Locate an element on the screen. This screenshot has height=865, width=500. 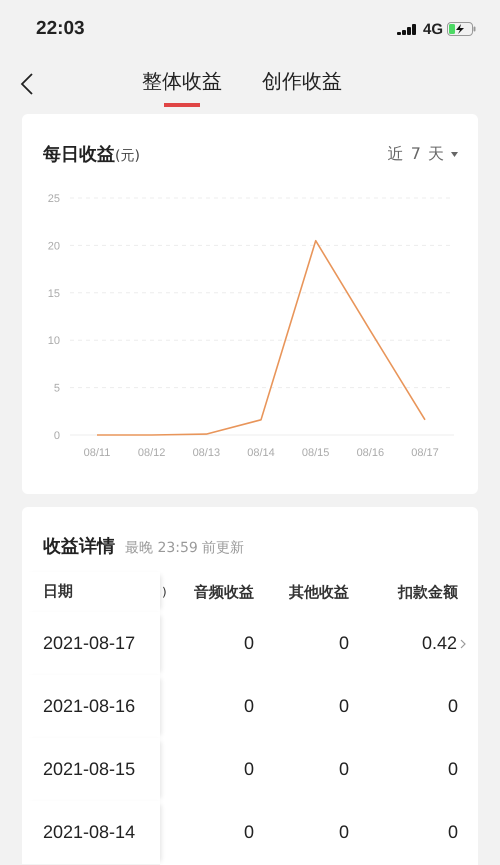
clock-time: 22:03 is located at coordinates (60, 29).